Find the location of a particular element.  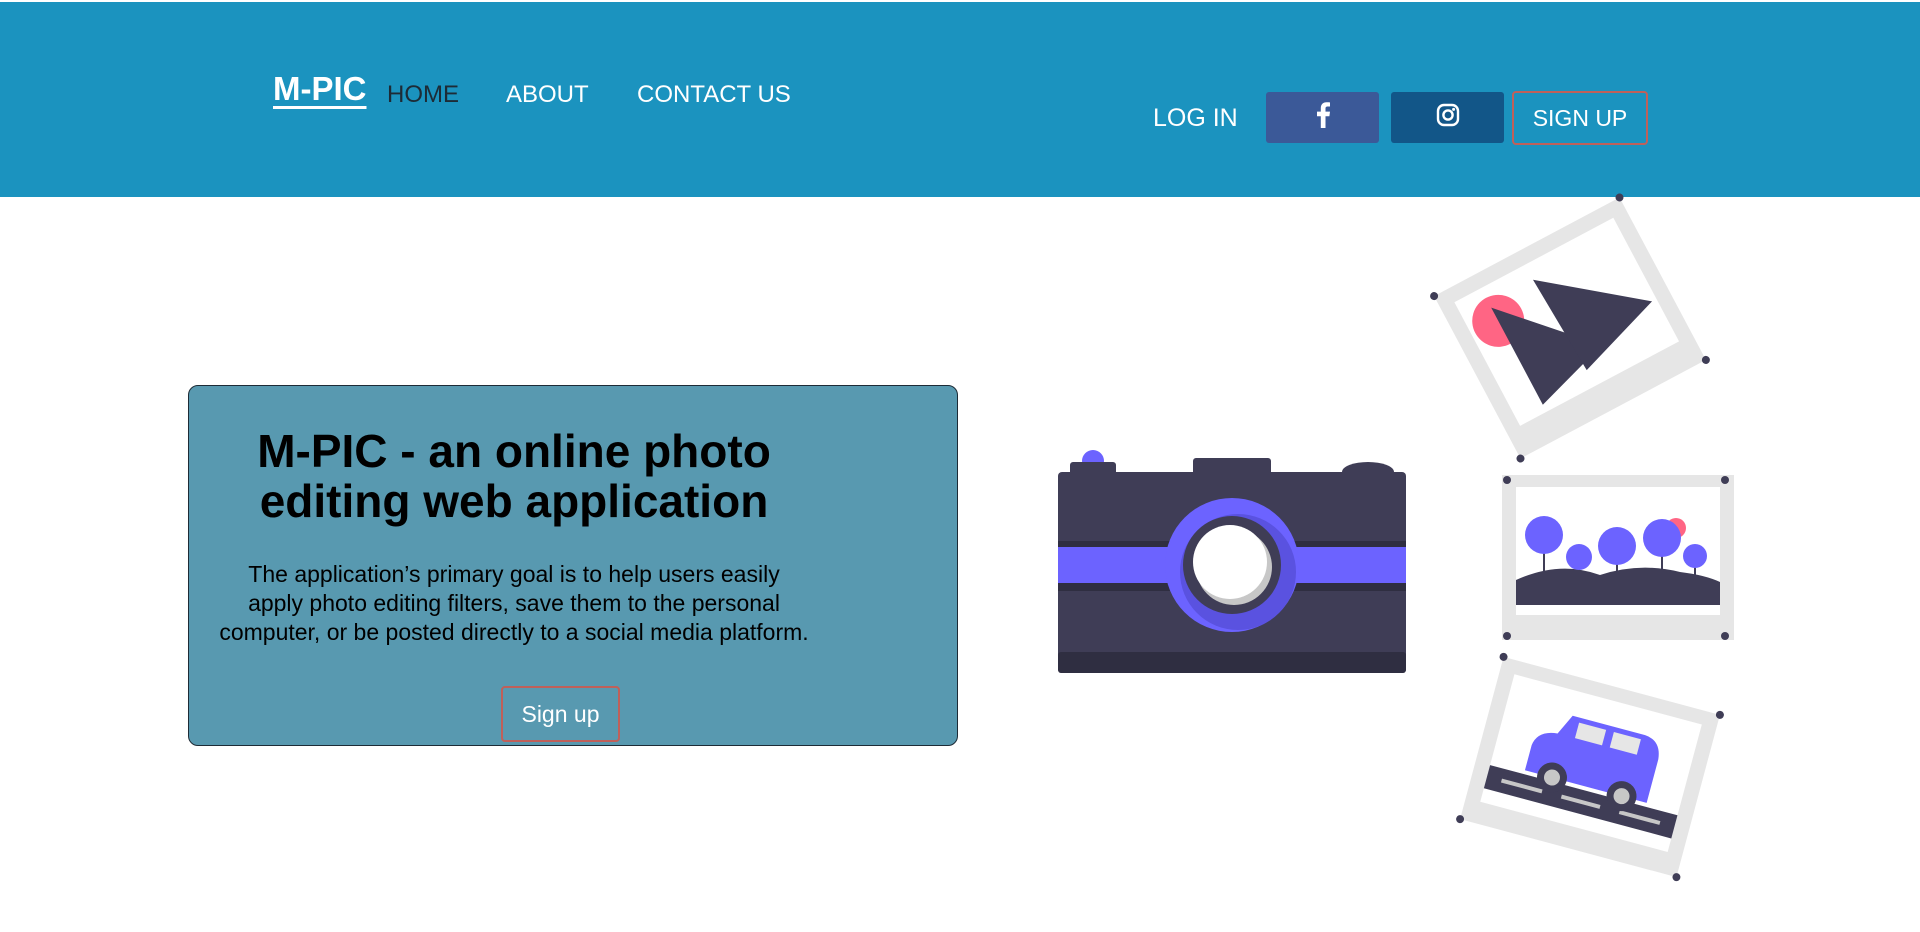

car-photo-graphic is located at coordinates (1590, 767).